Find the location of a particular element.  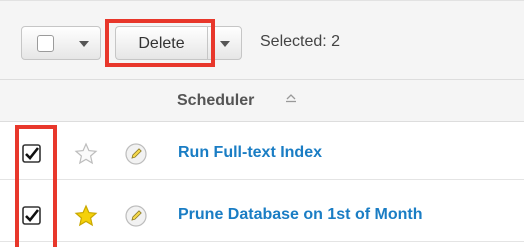

actions-dropdown-button is located at coordinates (224, 43).